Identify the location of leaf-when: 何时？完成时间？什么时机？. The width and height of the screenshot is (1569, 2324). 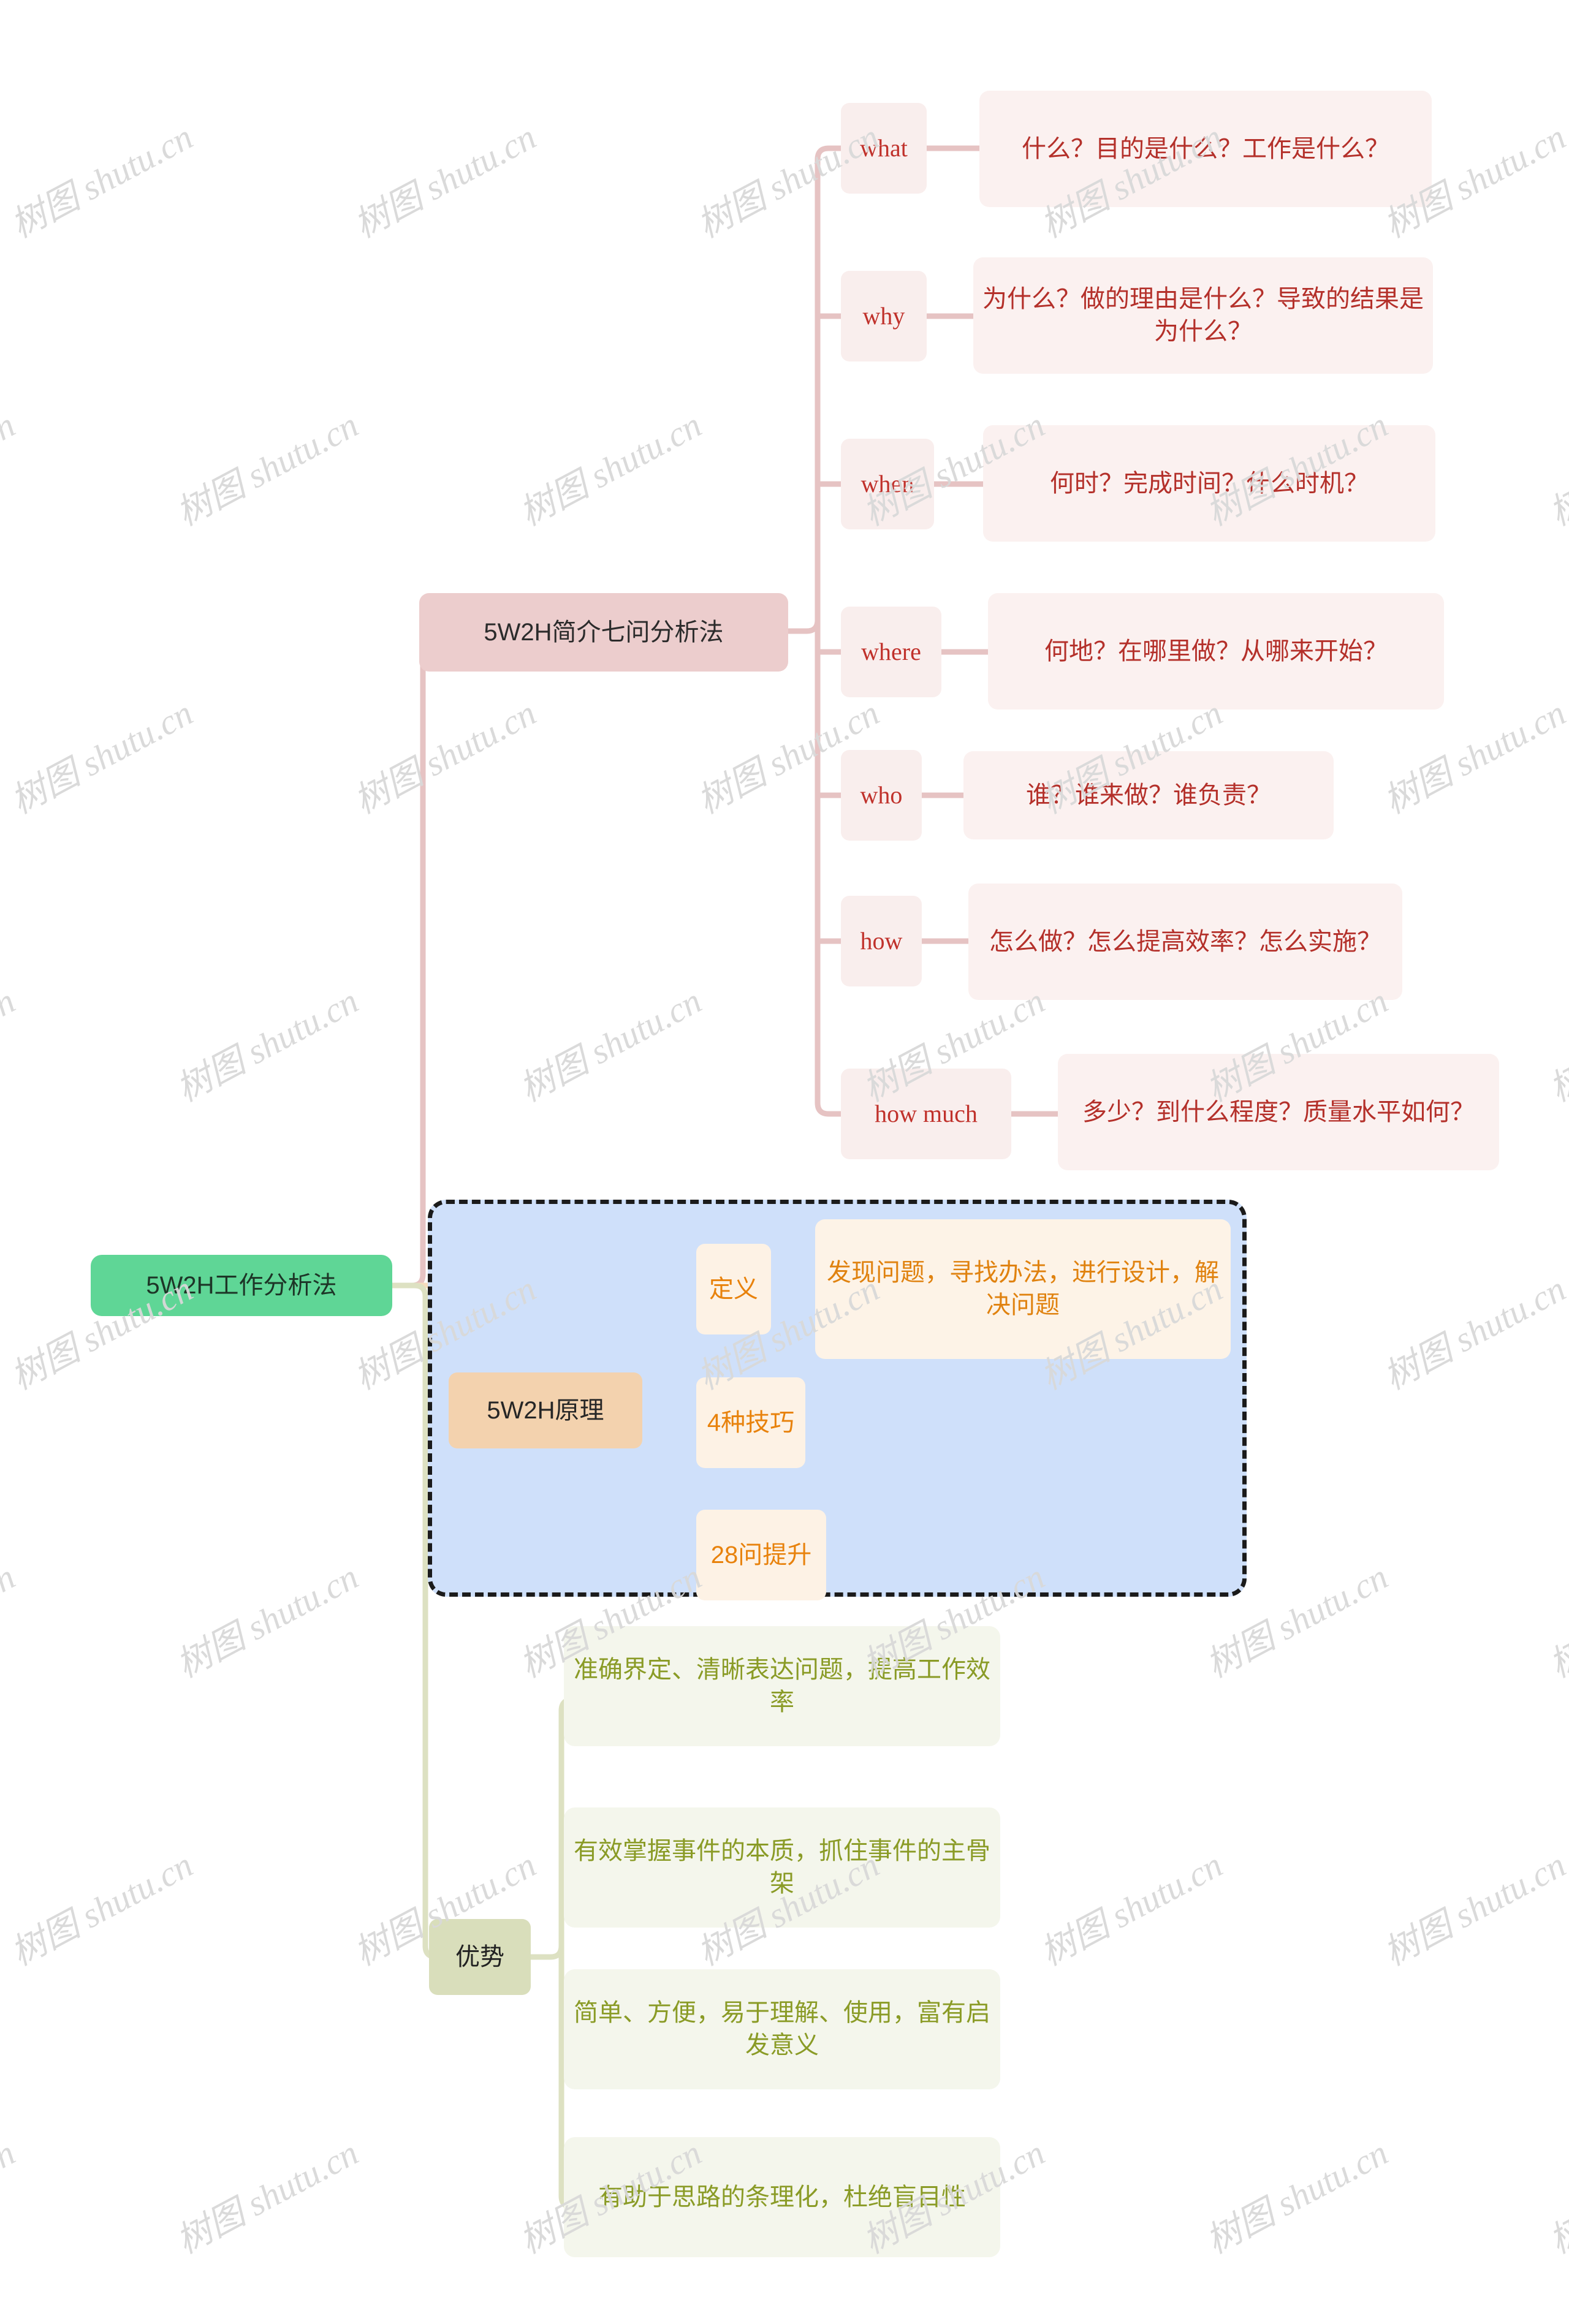
(1209, 483).